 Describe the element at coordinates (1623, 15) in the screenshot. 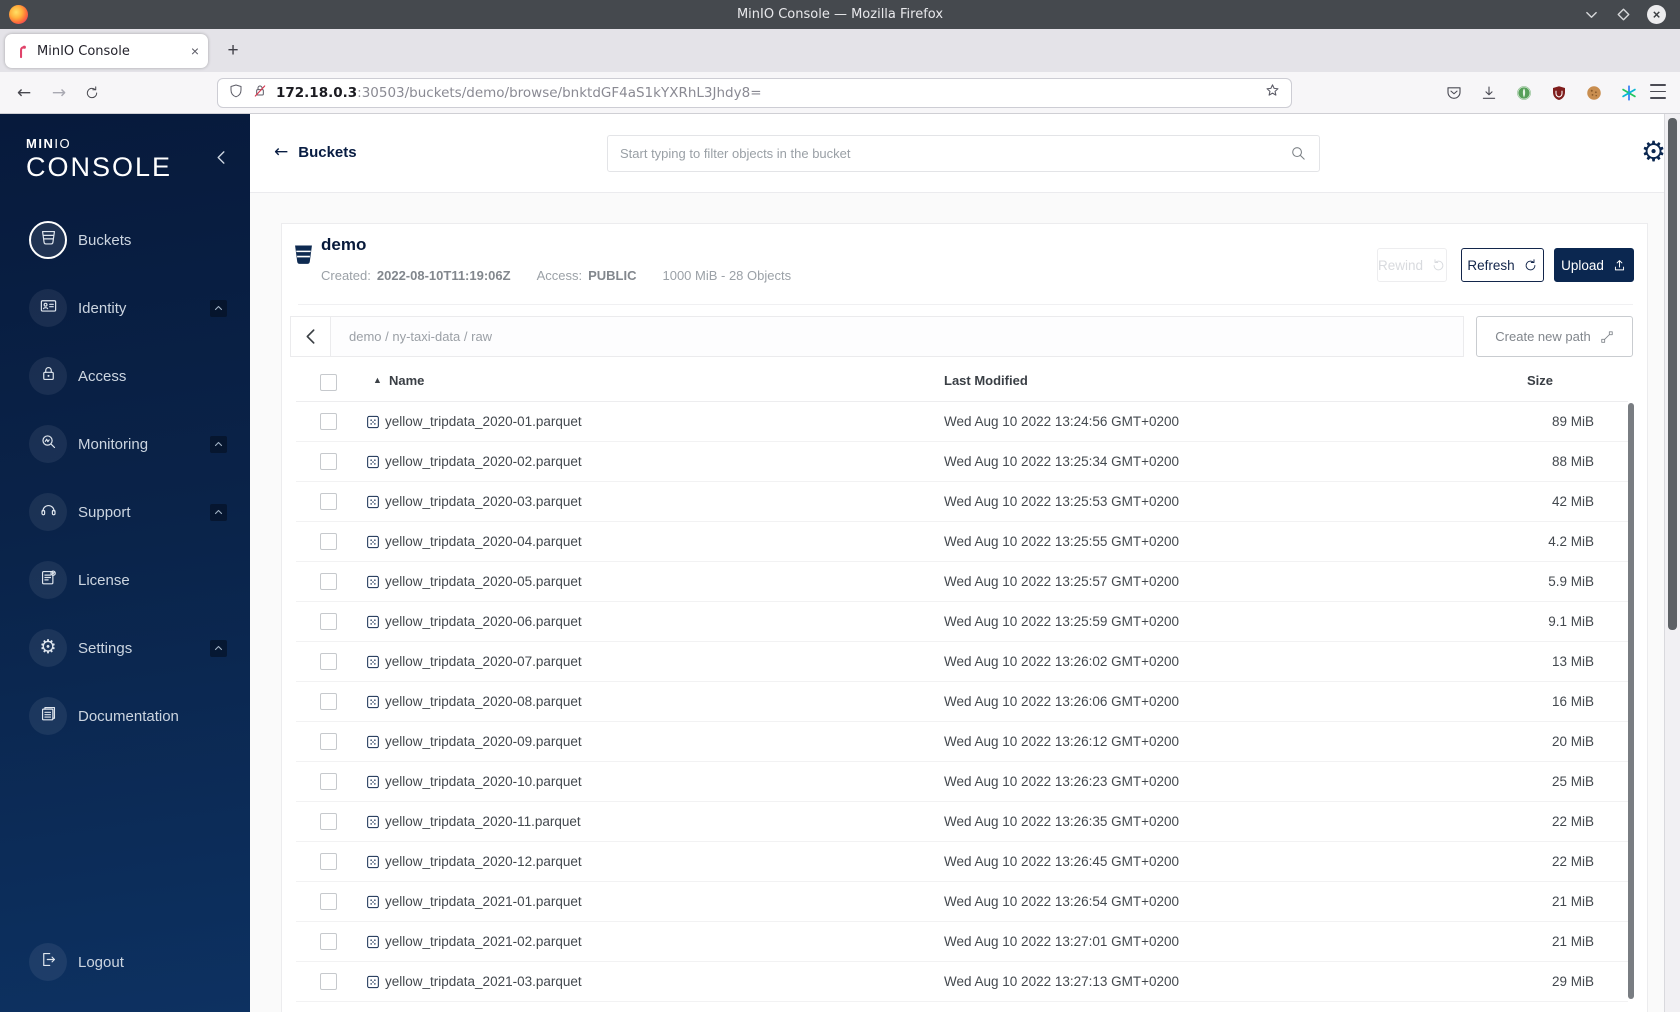

I see `maximize-icon` at that location.